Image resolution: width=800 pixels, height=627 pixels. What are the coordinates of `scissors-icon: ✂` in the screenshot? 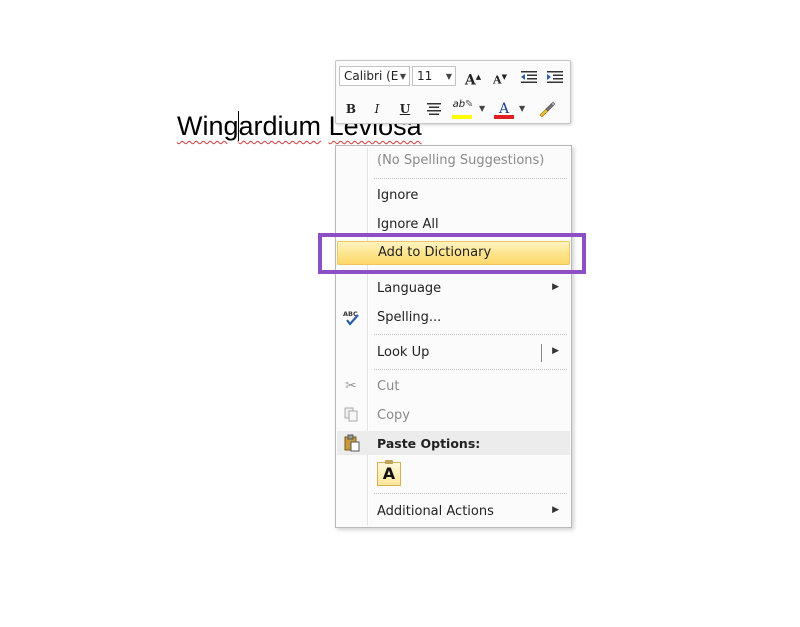 It's located at (351, 386).